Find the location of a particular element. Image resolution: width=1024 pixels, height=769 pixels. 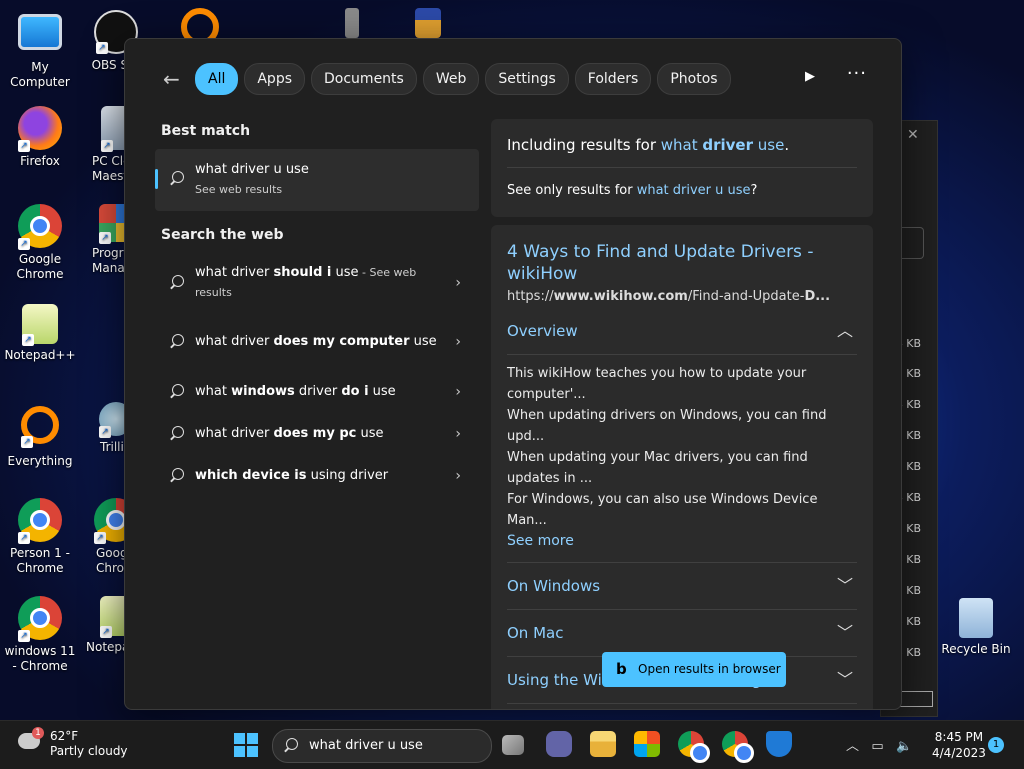

tab-photos: Photos is located at coordinates (694, 79).